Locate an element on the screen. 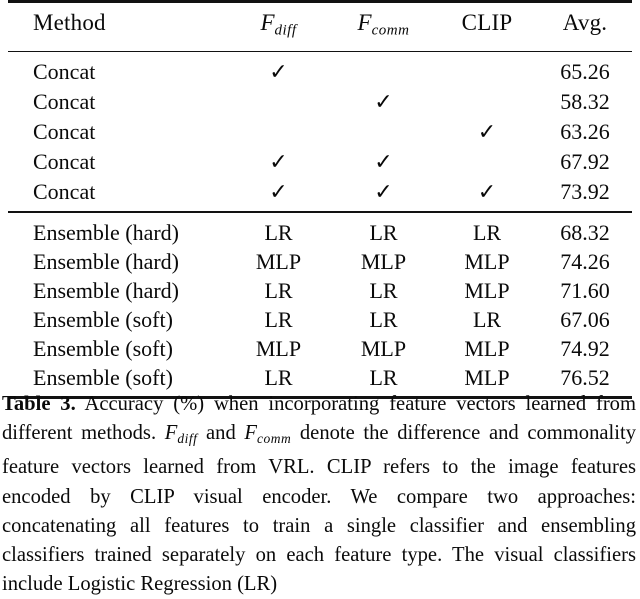  table-header-row: Method Fdiff Fcomm CLIP Avg. is located at coordinates (320, 27).